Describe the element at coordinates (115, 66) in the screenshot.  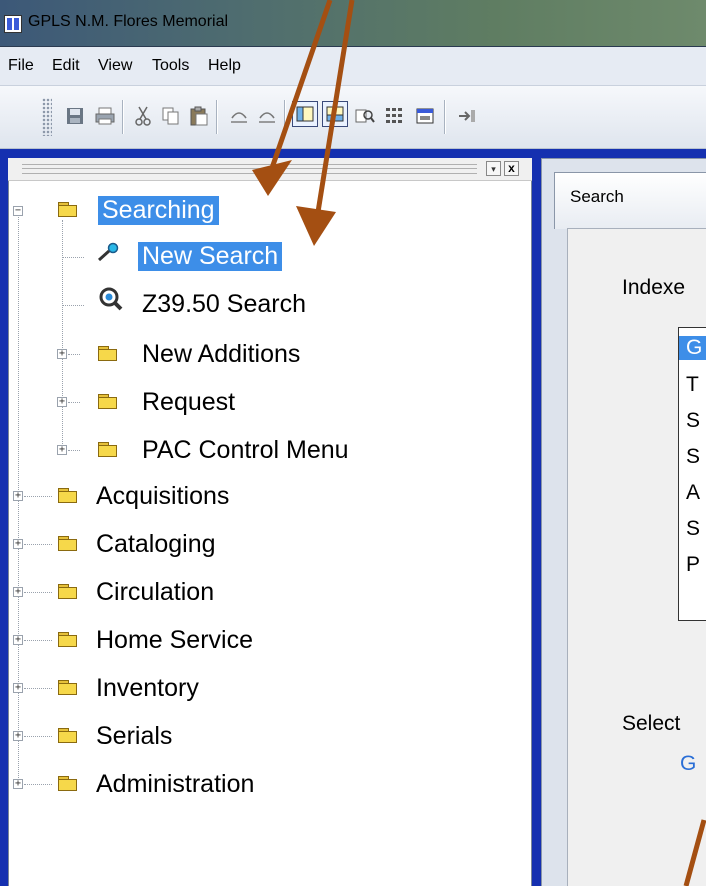
I see `menu-view: View` at that location.